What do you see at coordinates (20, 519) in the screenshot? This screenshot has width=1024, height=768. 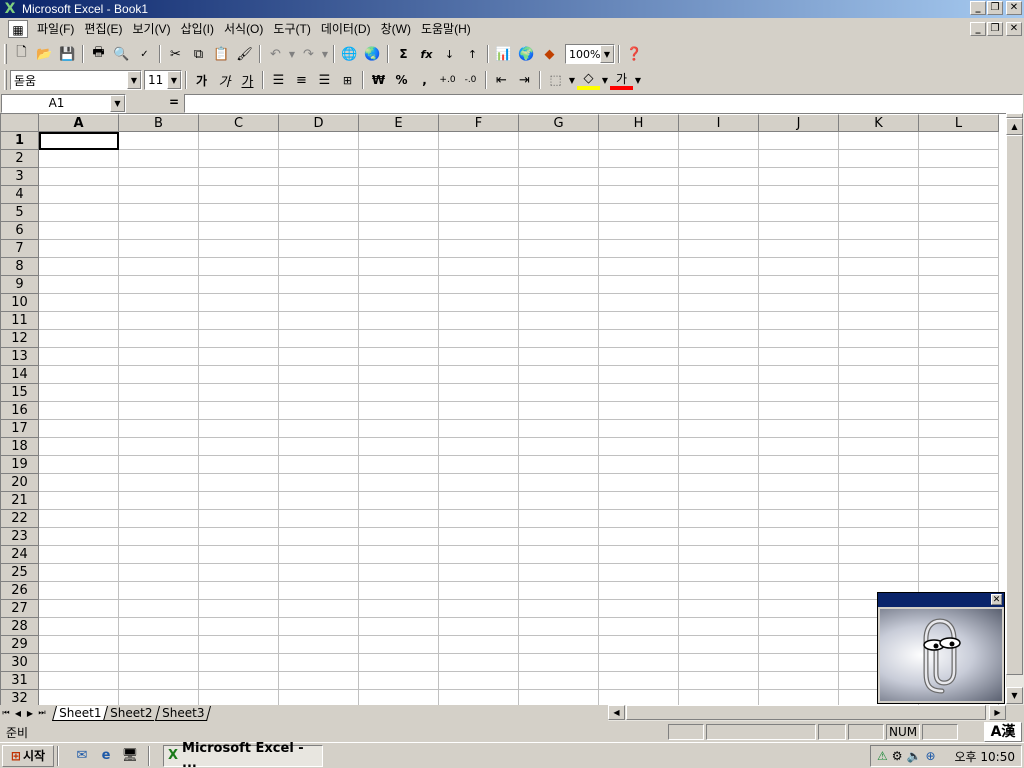 I see `row-header: 22` at bounding box center [20, 519].